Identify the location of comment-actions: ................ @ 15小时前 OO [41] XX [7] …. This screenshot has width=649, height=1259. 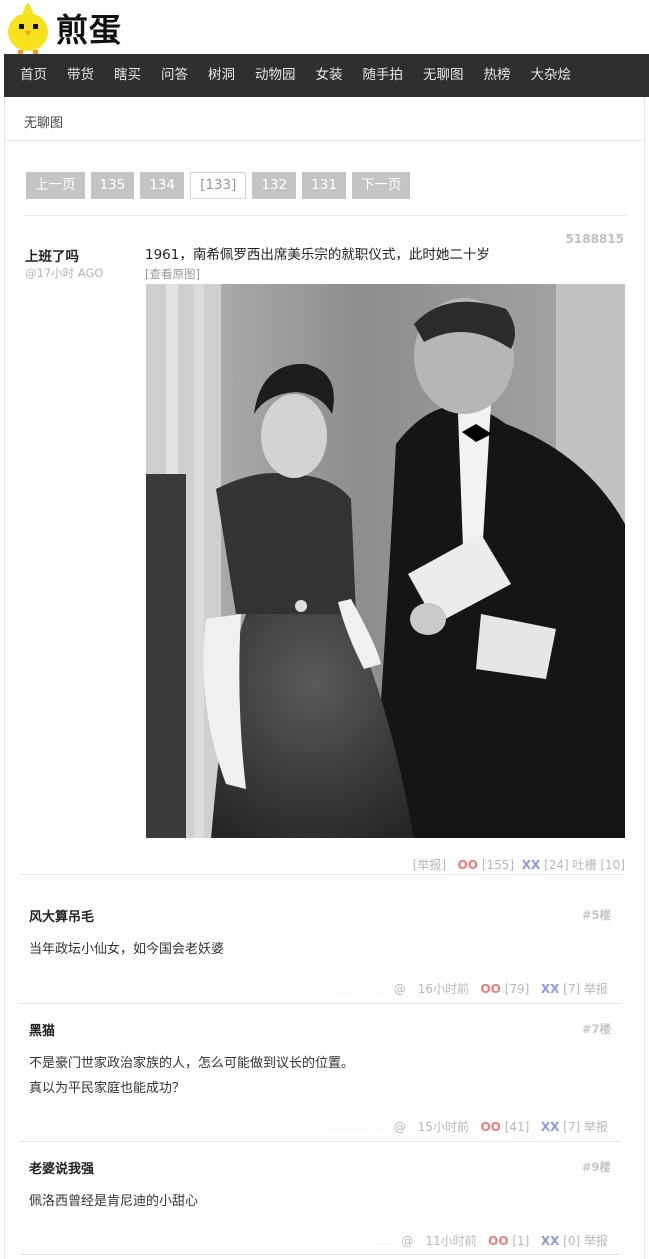
(465, 1126).